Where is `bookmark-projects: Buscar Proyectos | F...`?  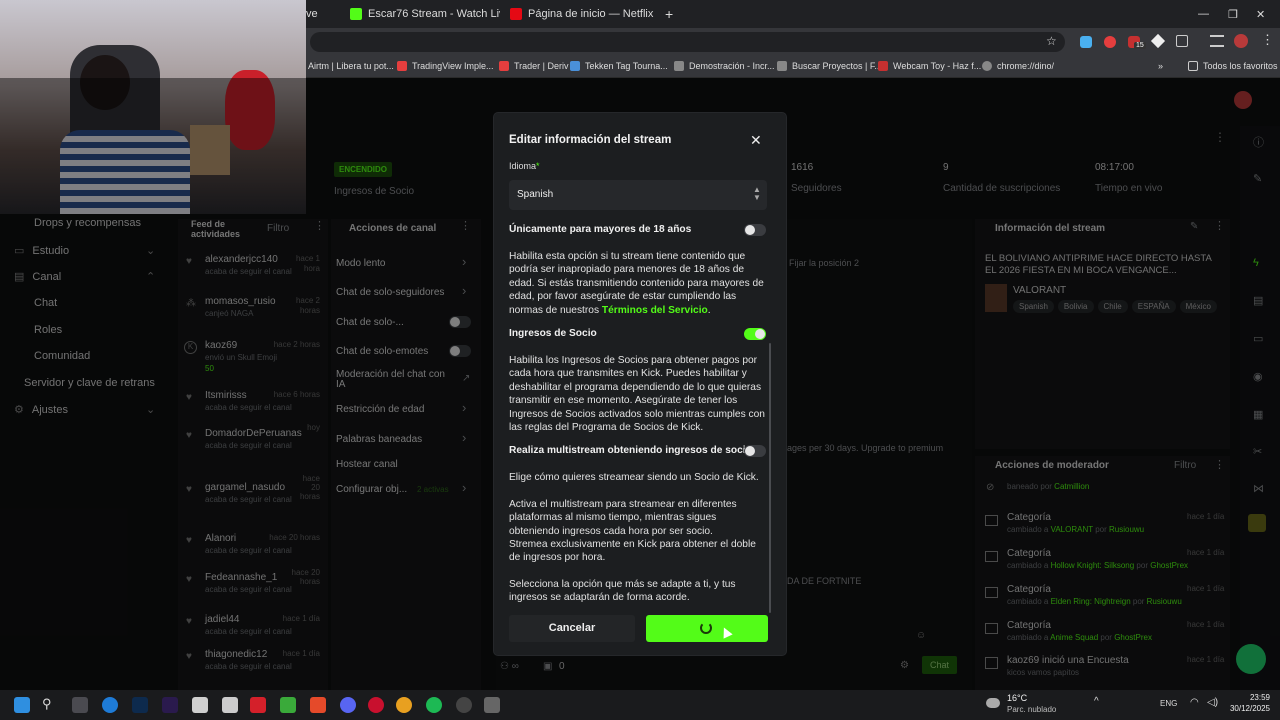 bookmark-projects: Buscar Proyectos | F... is located at coordinates (829, 66).